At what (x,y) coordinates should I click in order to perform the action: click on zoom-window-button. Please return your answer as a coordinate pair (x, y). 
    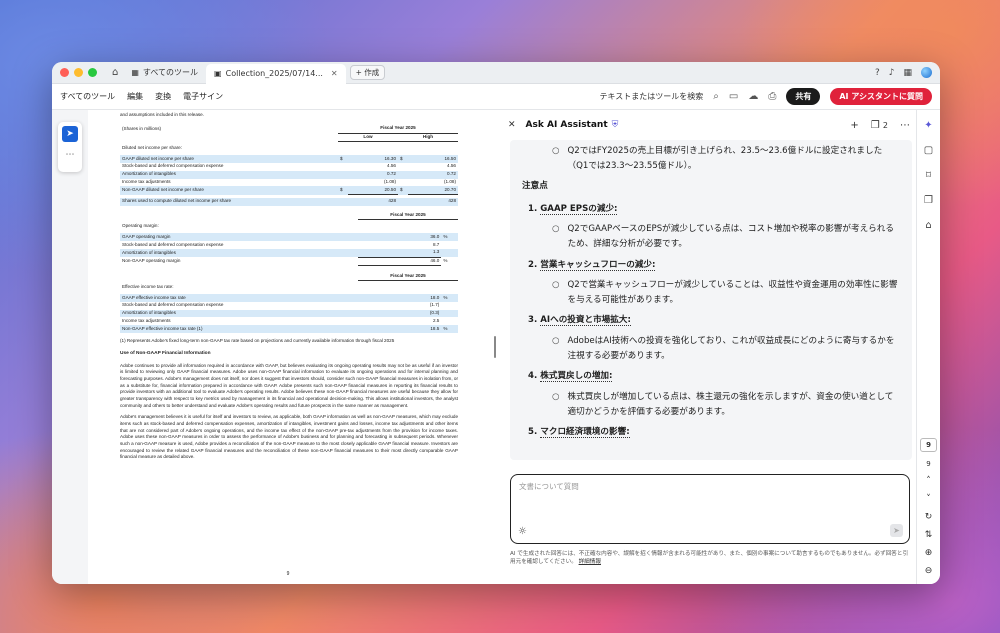
    Looking at the image, I should click on (92, 72).